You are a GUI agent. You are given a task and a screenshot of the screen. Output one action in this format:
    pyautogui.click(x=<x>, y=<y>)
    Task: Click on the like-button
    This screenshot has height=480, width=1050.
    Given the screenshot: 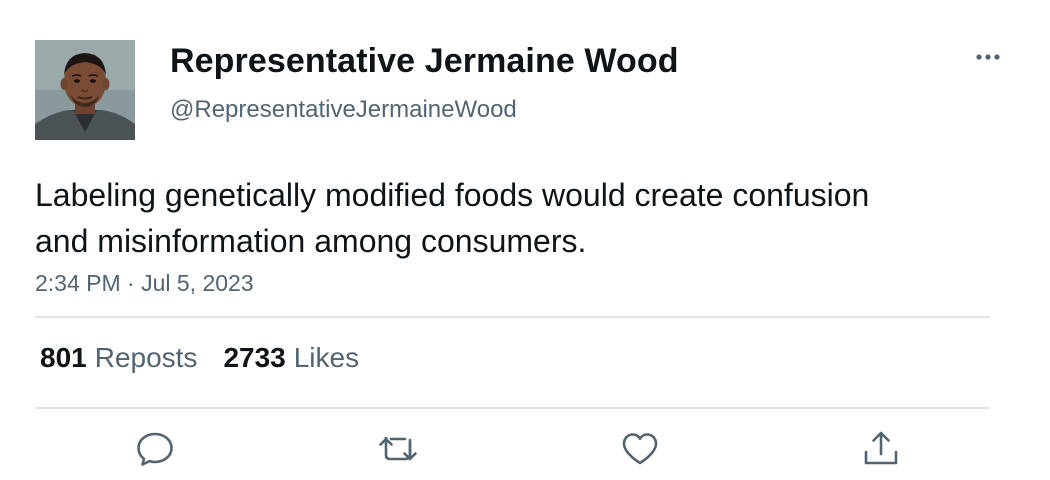 What is the action you would take?
    pyautogui.click(x=640, y=449)
    